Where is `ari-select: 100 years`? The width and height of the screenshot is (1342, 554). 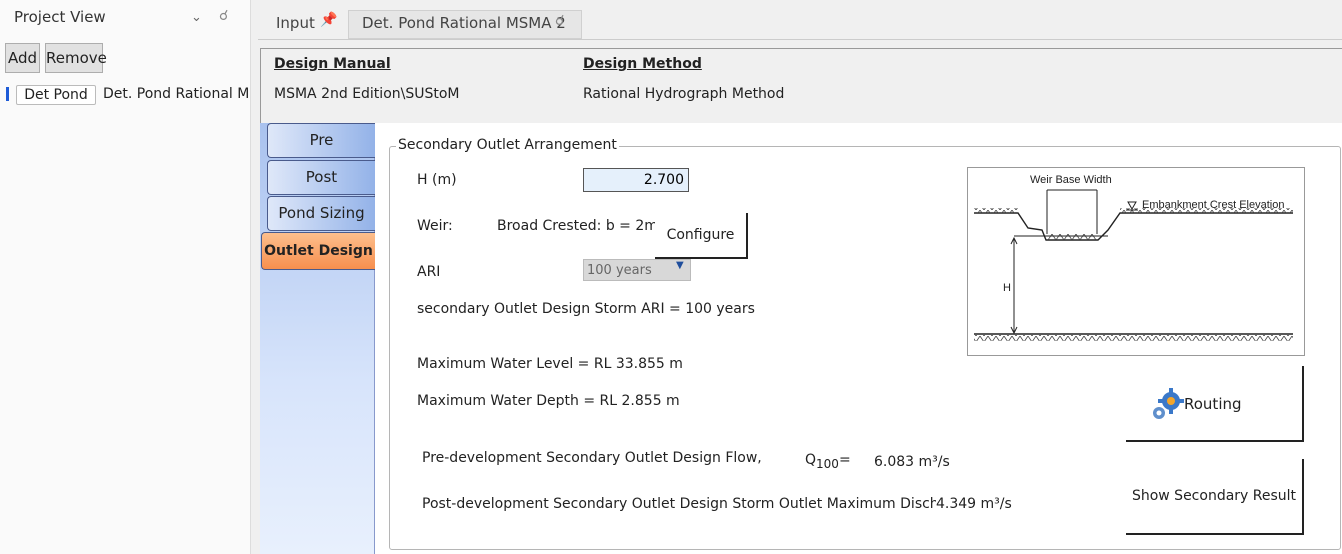 ari-select: 100 years is located at coordinates (637, 270).